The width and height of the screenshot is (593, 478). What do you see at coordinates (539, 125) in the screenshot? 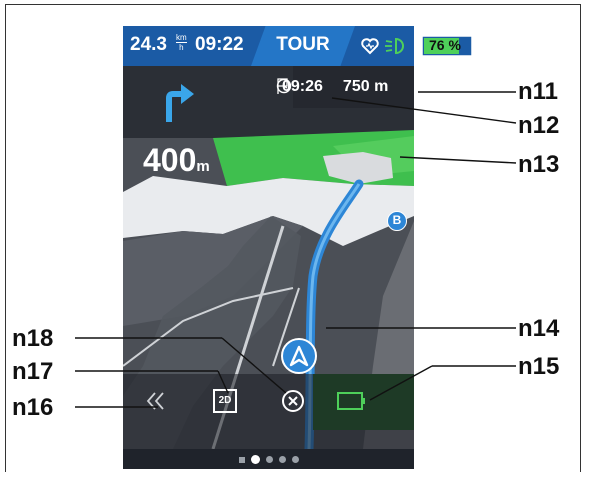
I see `callout-n12: n12` at bounding box center [539, 125].